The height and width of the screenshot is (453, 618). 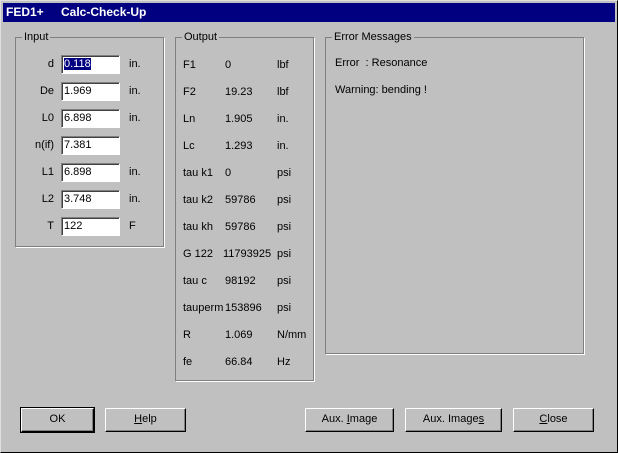 I want to click on input-field-d: 0.118, so click(x=90, y=64).